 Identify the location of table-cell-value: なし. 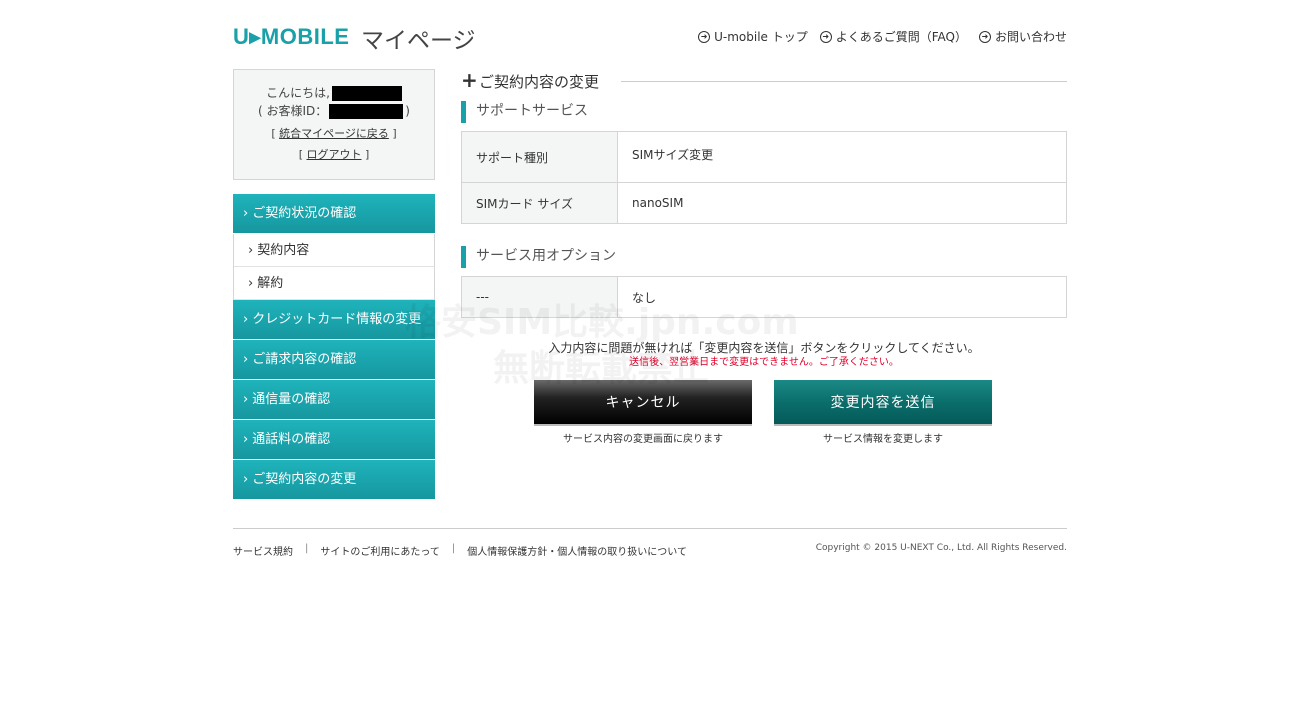
(842, 297).